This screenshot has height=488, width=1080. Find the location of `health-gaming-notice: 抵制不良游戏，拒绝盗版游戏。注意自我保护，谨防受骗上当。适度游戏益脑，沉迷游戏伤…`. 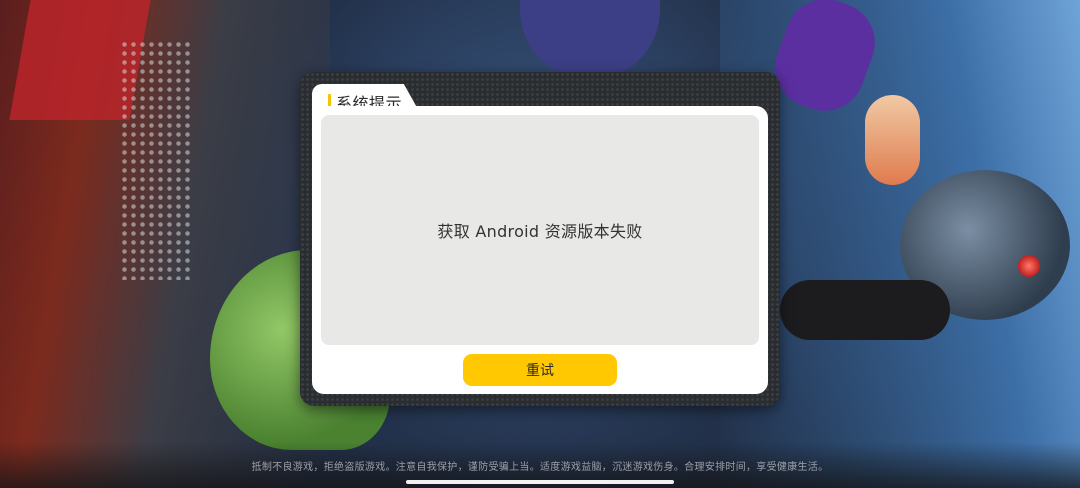

health-gaming-notice: 抵制不良游戏，拒绝盗版游戏。注意自我保护，谨防受骗上当。适度游戏益脑，沉迷游戏伤… is located at coordinates (540, 467).